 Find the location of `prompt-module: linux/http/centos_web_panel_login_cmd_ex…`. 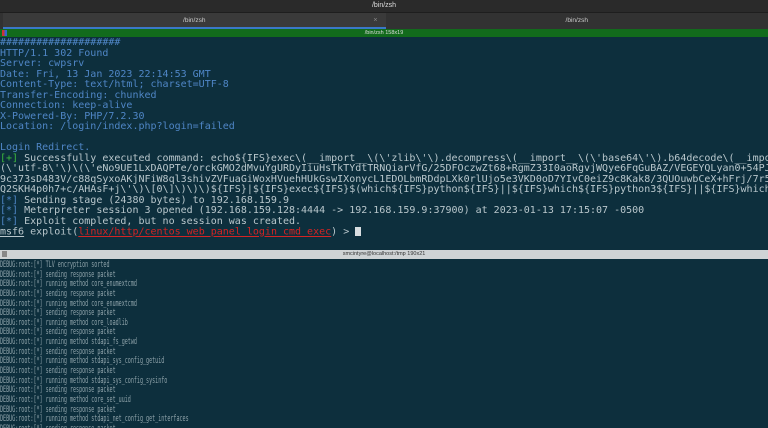

prompt-module: linux/http/centos_web_panel_login_cmd_ex… is located at coordinates (205, 232).